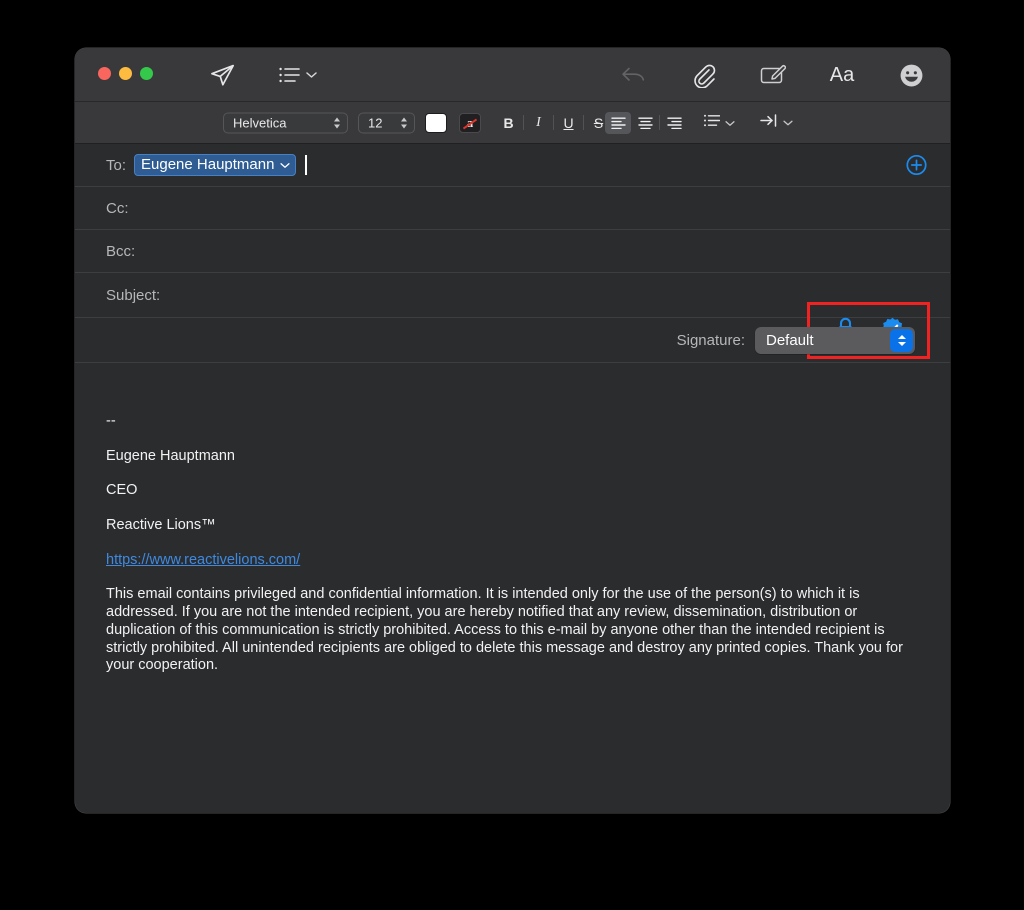 This screenshot has width=1024, height=910. I want to click on minimize-button, so click(125, 73).